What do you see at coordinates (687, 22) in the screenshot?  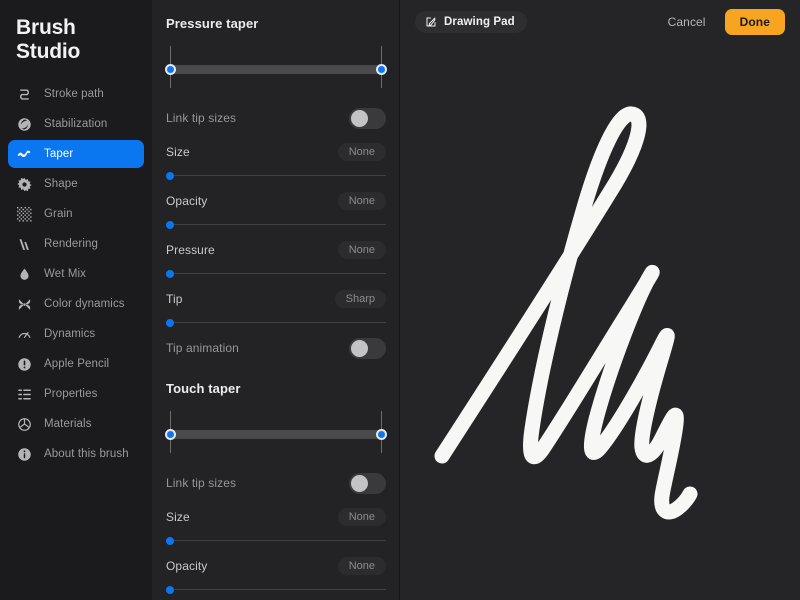 I see `cancel-button: Cancel` at bounding box center [687, 22].